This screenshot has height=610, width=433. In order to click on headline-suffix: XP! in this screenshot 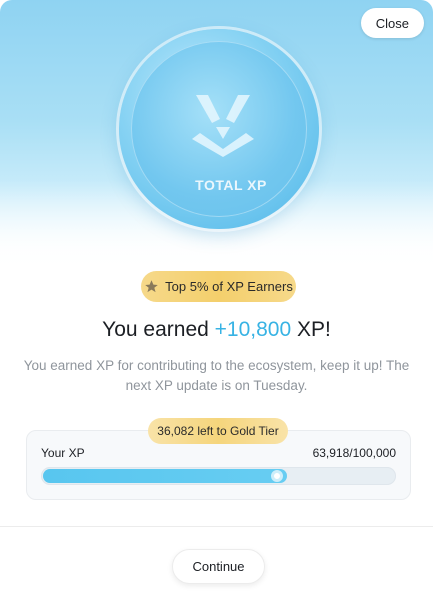, I will do `click(311, 329)`.